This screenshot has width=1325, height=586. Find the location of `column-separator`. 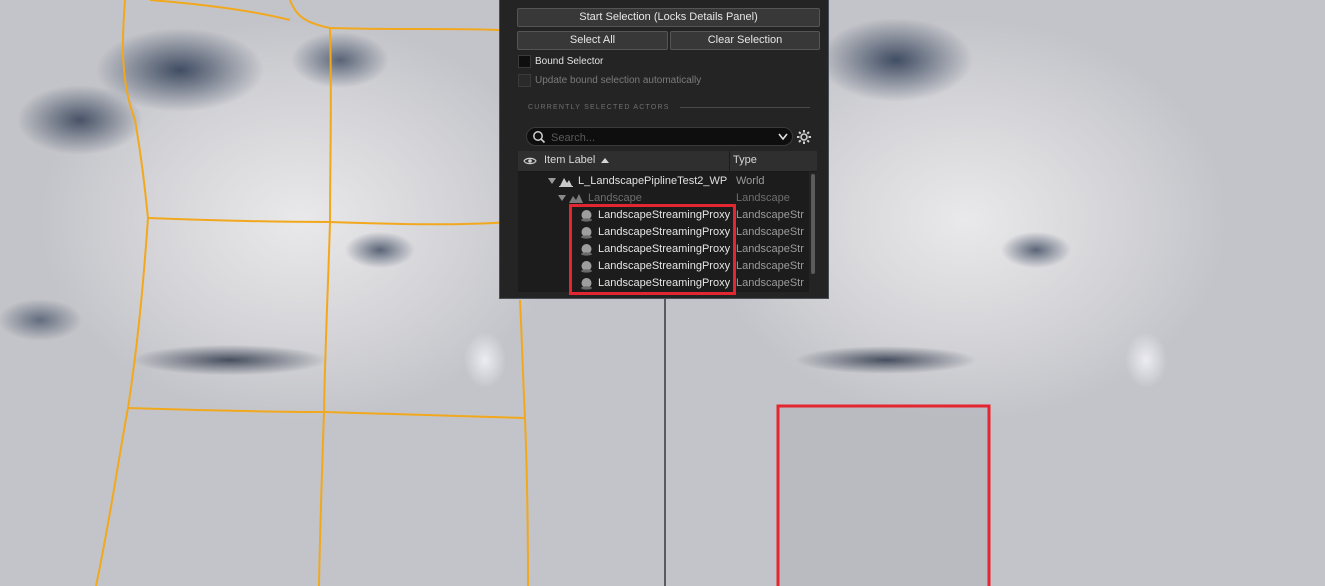

column-separator is located at coordinates (729, 161).